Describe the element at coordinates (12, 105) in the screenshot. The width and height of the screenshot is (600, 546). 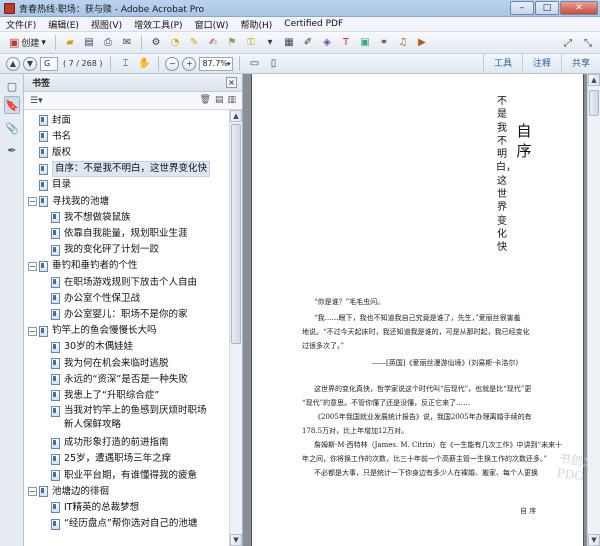
I see `bookmarks-icon: 🔖` at that location.